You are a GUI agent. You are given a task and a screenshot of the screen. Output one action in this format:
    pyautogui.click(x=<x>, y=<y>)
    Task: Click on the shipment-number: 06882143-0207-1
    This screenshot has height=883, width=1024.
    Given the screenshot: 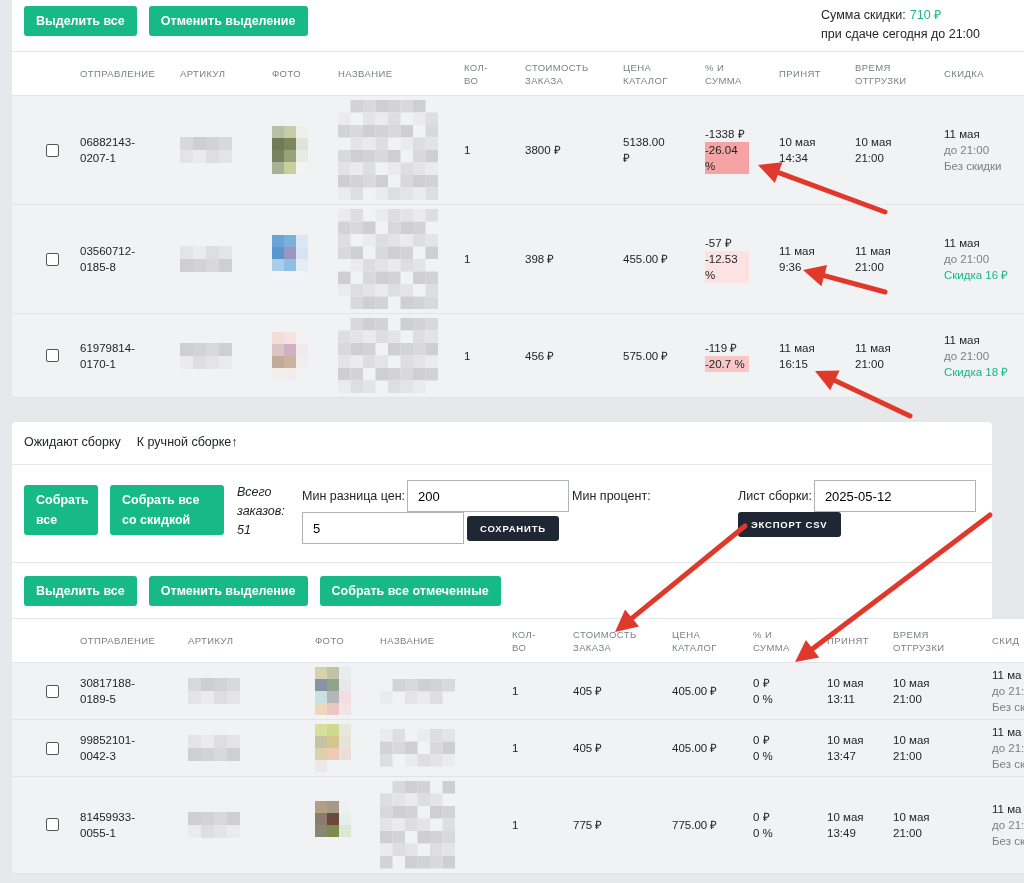 What is the action you would take?
    pyautogui.click(x=108, y=150)
    